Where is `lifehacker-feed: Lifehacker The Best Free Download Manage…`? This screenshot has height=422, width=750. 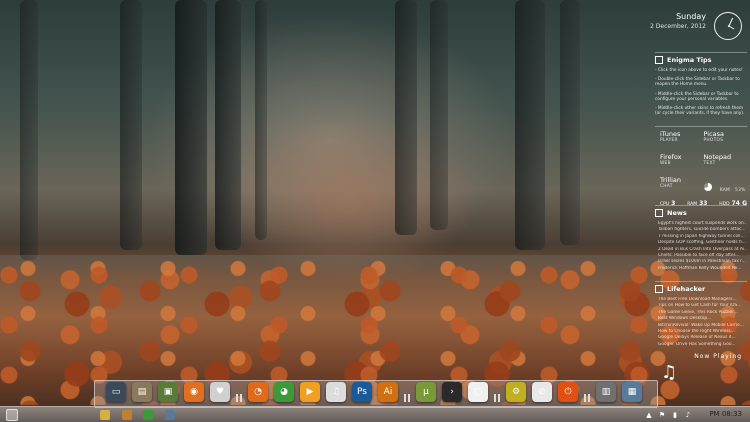 lifehacker-feed: Lifehacker The Best Free Download Manage… is located at coordinates (701, 314).